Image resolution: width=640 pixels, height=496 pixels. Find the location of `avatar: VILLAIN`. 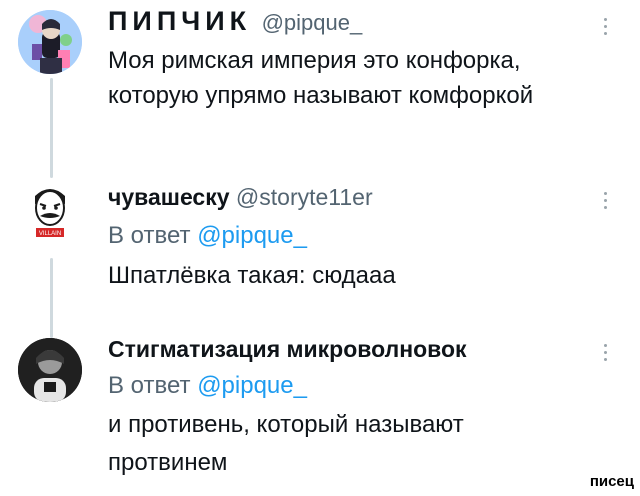

avatar: VILLAIN is located at coordinates (50, 210).